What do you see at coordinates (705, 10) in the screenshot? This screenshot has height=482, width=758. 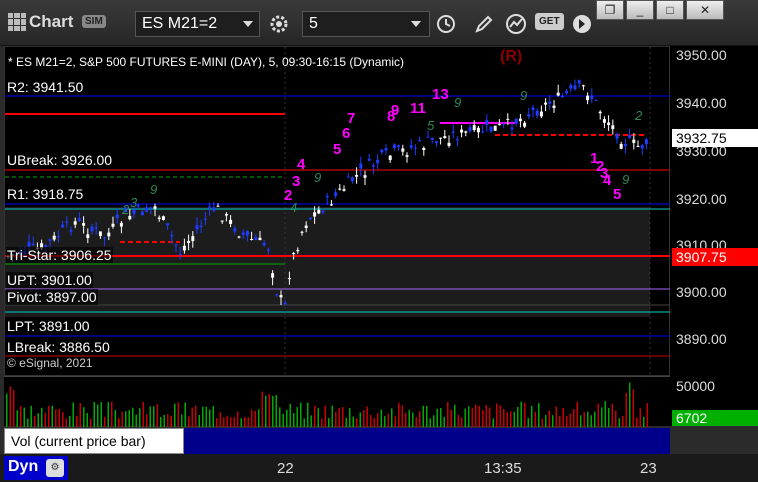 I see `close-window-icon: ✕` at bounding box center [705, 10].